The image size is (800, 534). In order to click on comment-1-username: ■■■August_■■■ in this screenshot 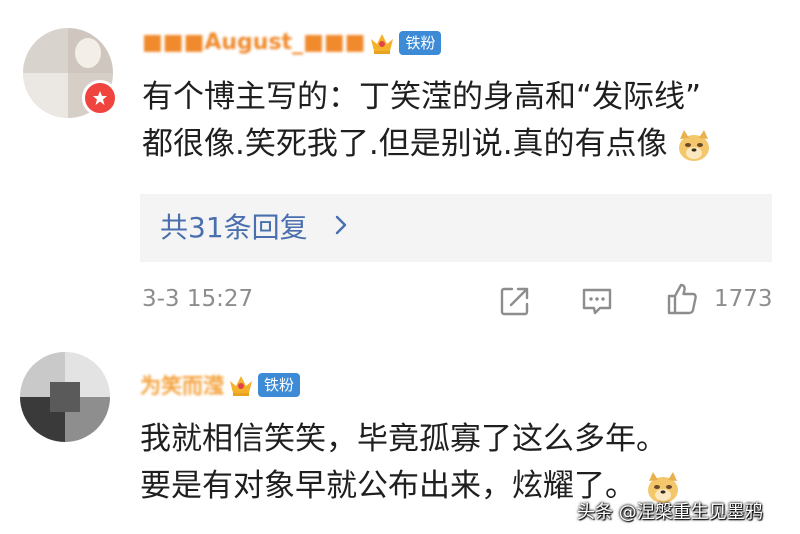, I will do `click(253, 42)`.